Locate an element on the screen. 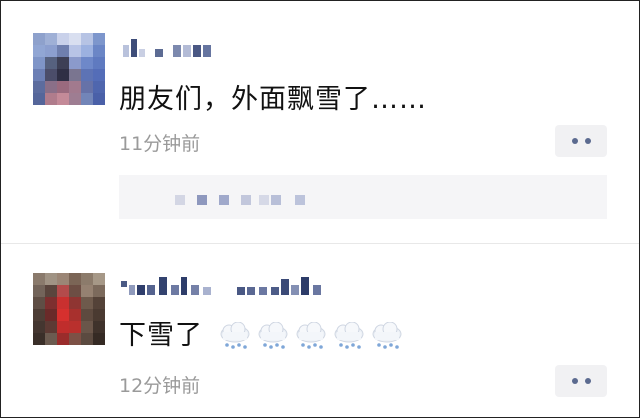 The width and height of the screenshot is (640, 418). post-time: 12分钟前 is located at coordinates (160, 386).